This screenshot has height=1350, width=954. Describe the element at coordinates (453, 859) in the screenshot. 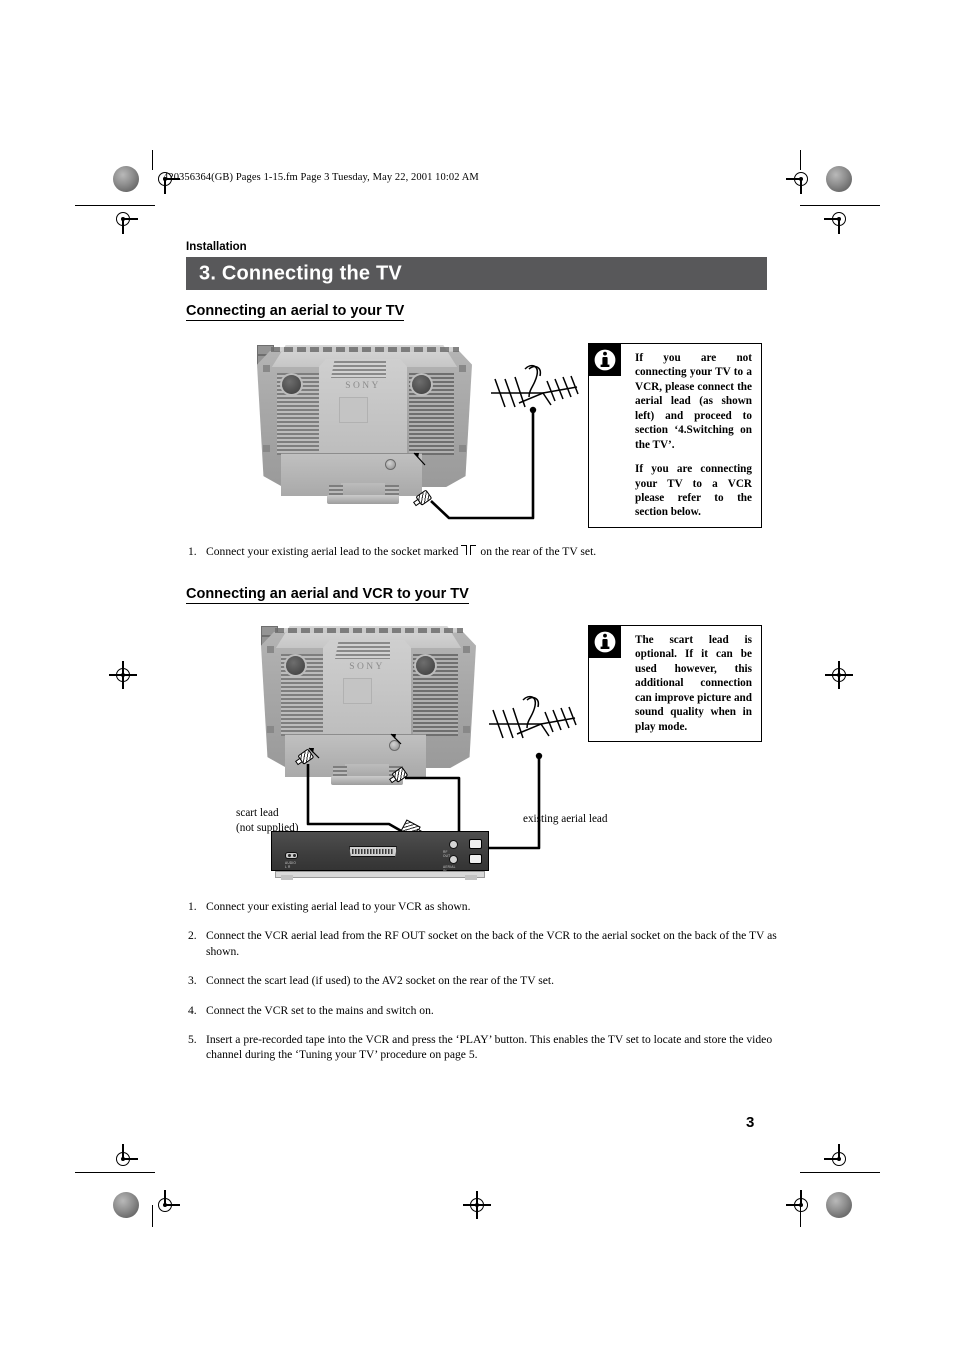

I see `vcr-aerial-in-socket` at that location.